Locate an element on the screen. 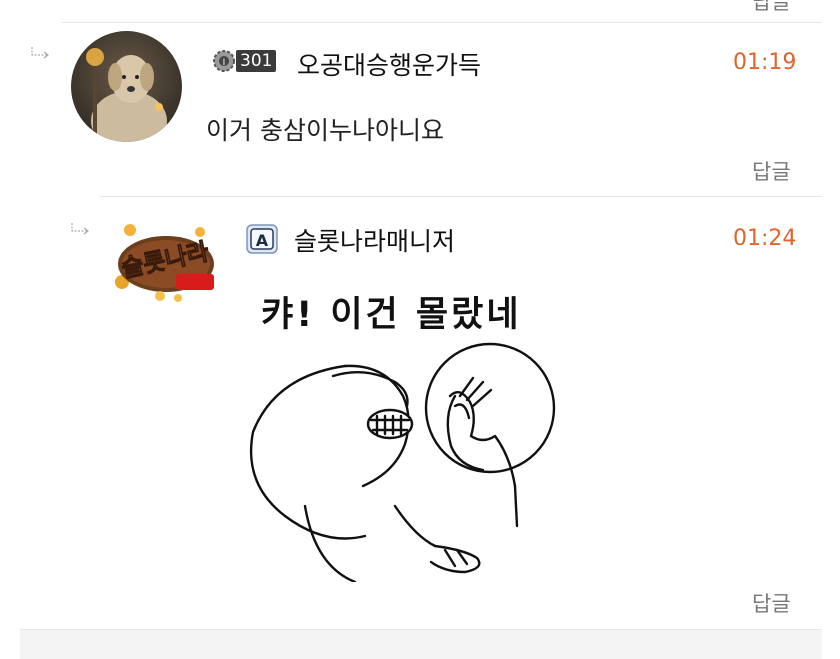 The image size is (840, 659). gear-icon: I is located at coordinates (224, 61).